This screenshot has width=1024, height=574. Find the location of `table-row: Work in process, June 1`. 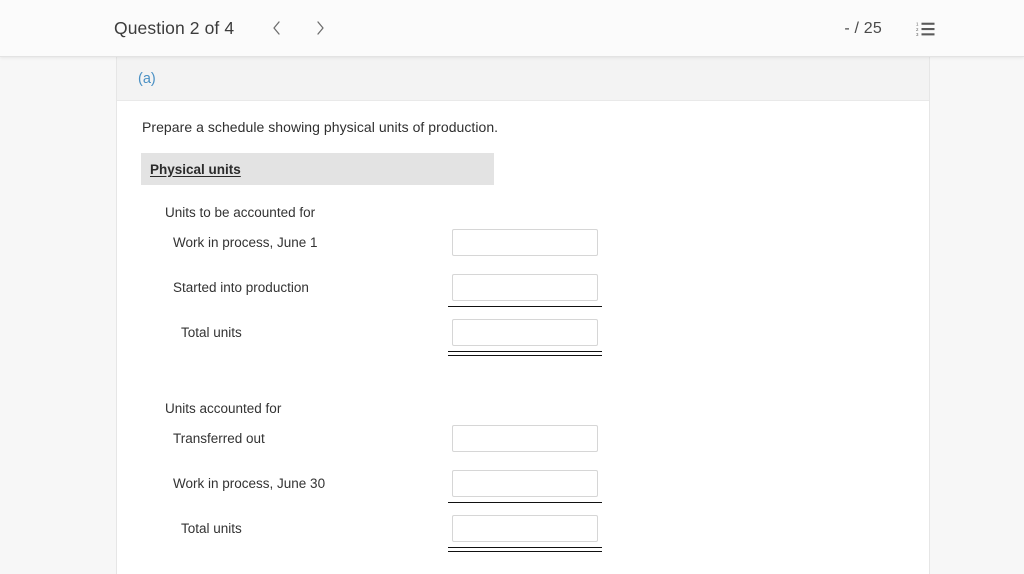

table-row: Work in process, June 1 is located at coordinates (535, 242).